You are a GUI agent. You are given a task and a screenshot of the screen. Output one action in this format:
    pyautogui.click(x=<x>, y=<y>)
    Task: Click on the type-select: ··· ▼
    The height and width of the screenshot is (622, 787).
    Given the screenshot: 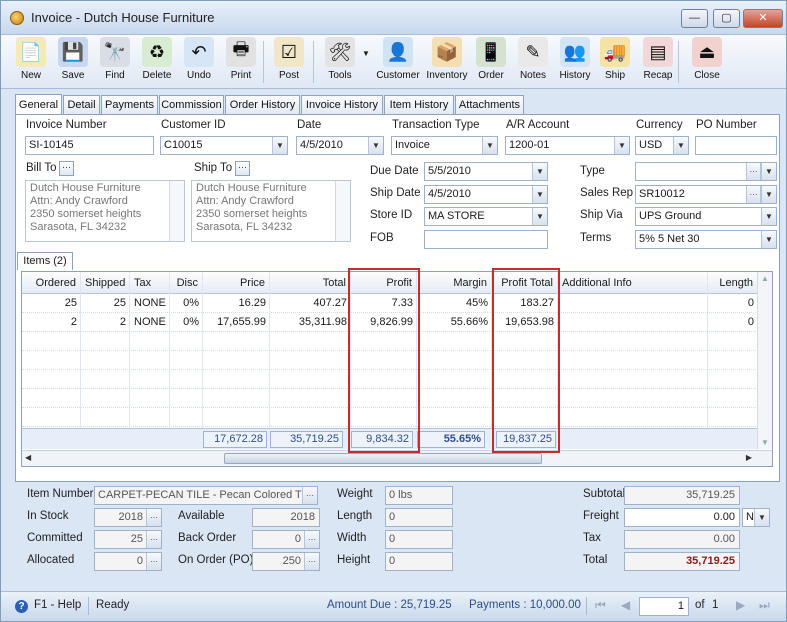 What is the action you would take?
    pyautogui.click(x=706, y=171)
    